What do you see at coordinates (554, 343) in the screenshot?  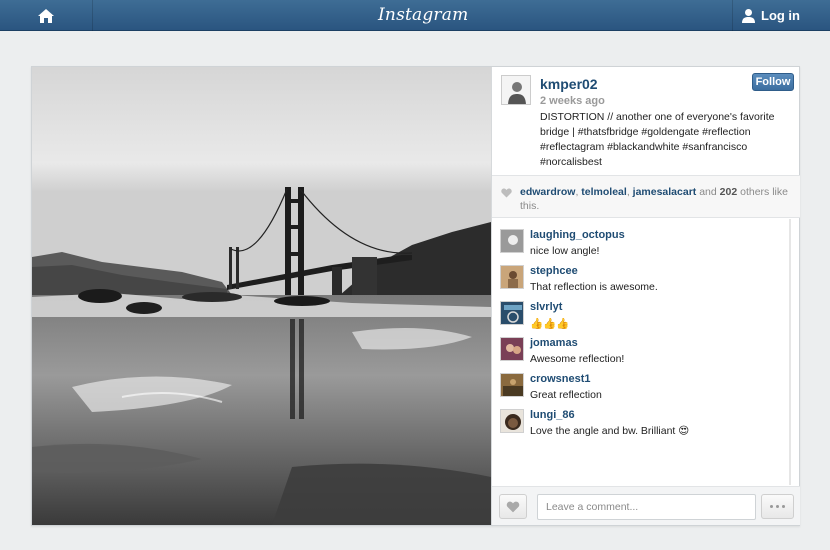 I see `commenter-username: jomamas` at bounding box center [554, 343].